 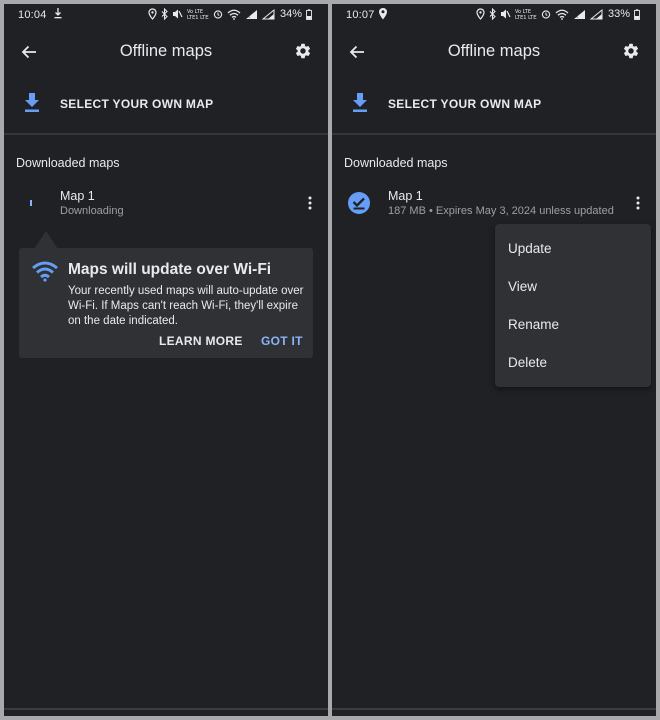 What do you see at coordinates (618, 14) in the screenshot?
I see `battery-percent: 33%` at bounding box center [618, 14].